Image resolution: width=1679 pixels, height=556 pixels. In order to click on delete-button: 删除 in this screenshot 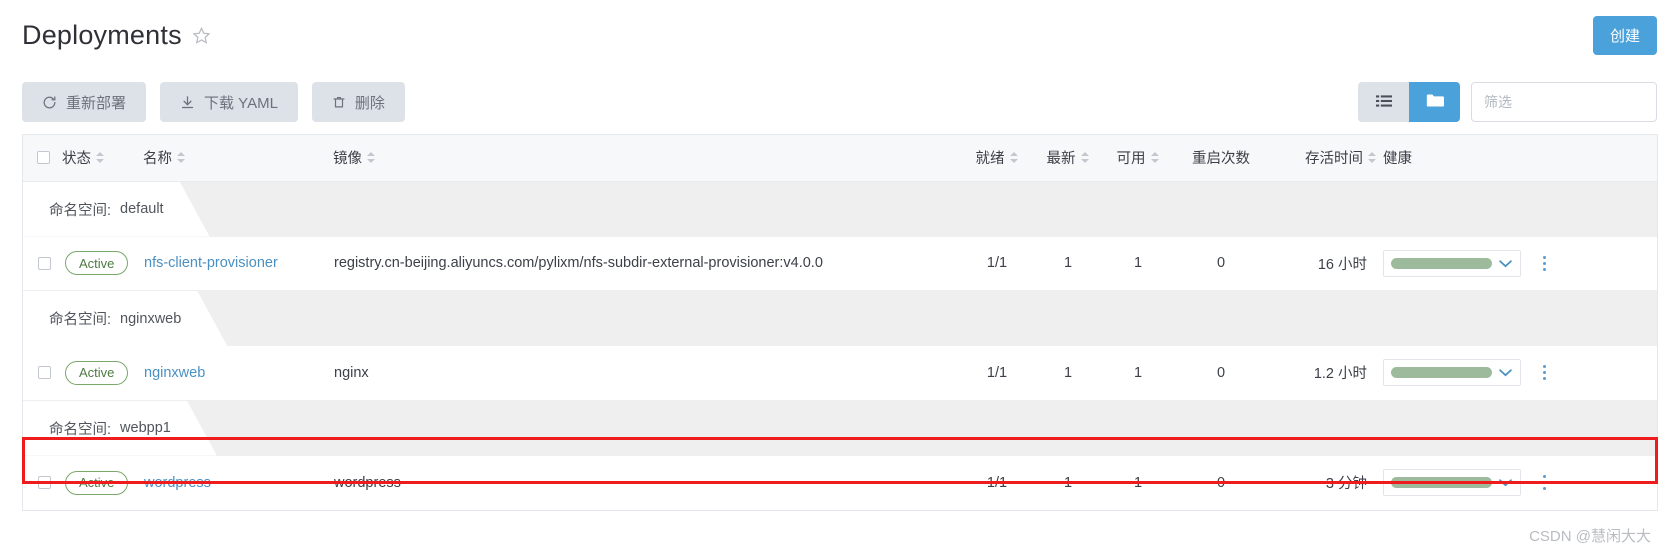, I will do `click(358, 102)`.